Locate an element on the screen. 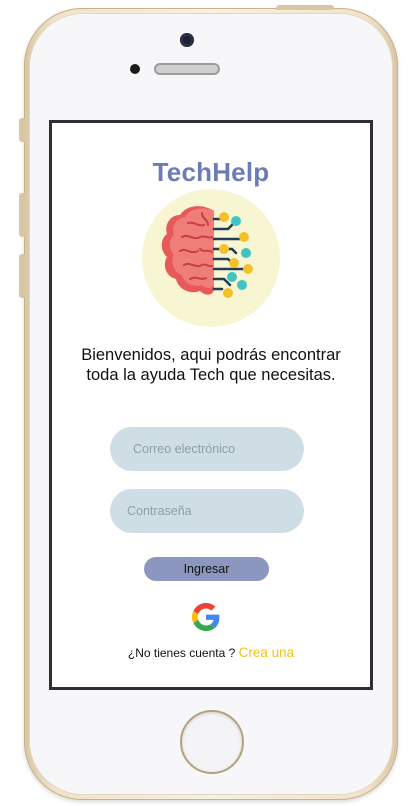  password-input is located at coordinates (207, 511).